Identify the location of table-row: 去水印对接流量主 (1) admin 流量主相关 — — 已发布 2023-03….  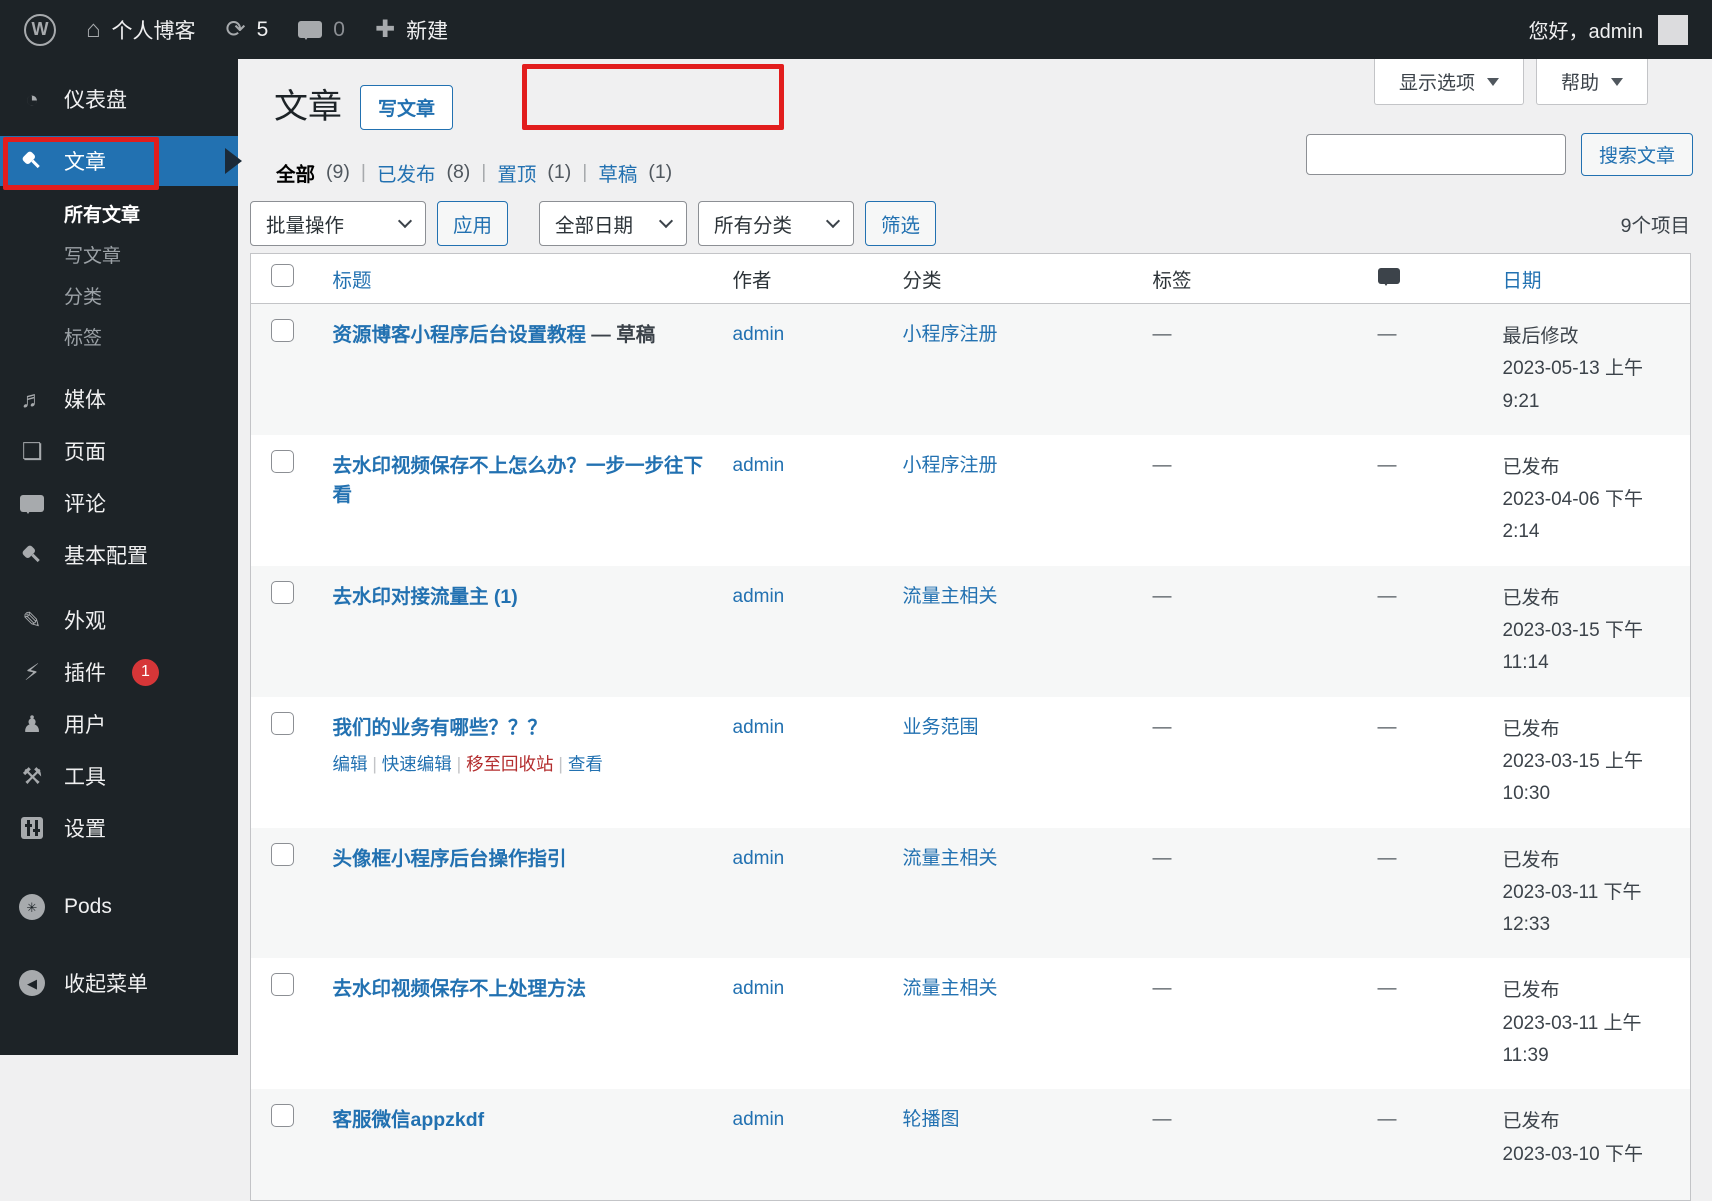
(970, 631).